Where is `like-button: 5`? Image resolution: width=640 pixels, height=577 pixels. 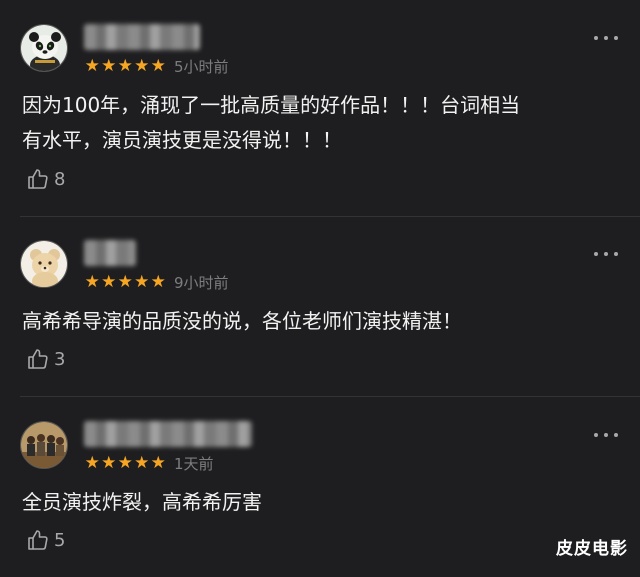 like-button: 5 is located at coordinates (45, 540).